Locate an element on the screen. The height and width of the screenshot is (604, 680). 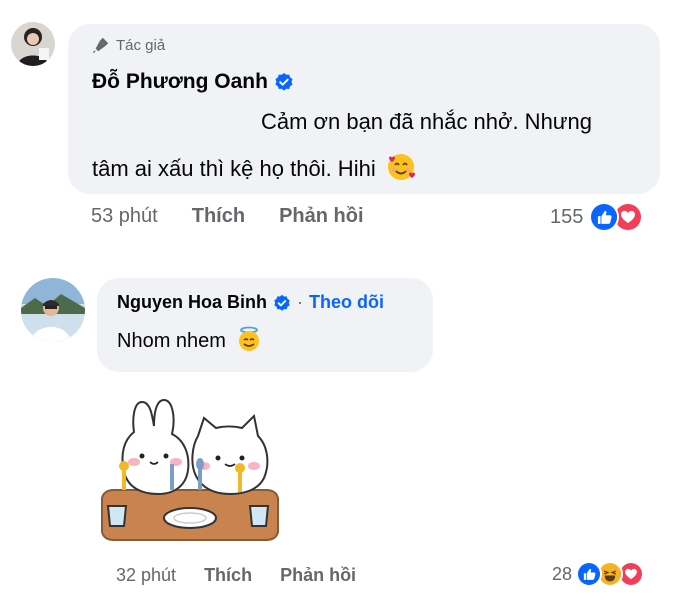
comment-text-line-2-text: tâm ai xấu thì kệ họ thôi. Hihi is located at coordinates (234, 168).